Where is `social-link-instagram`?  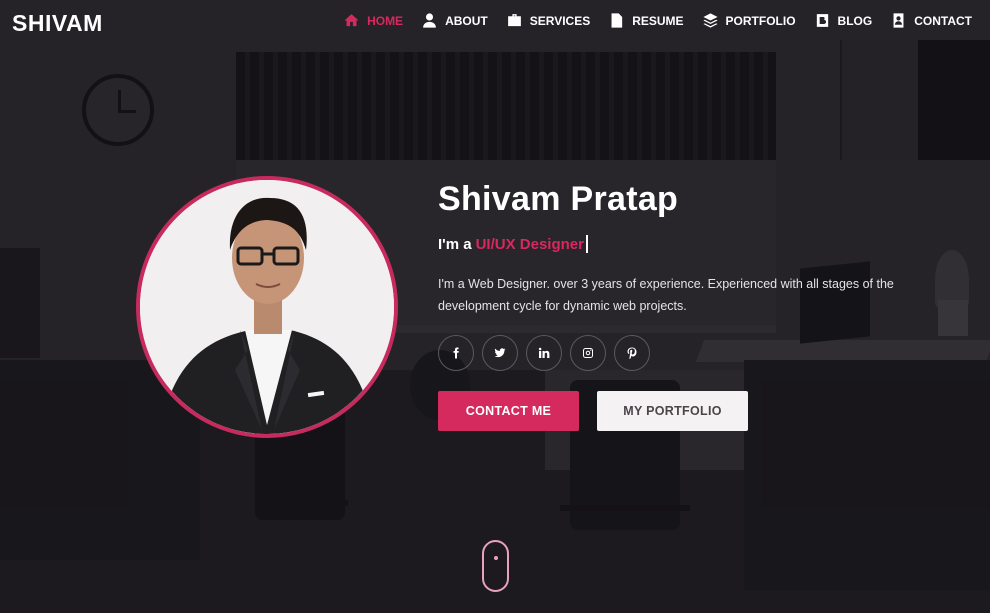 social-link-instagram is located at coordinates (588, 353).